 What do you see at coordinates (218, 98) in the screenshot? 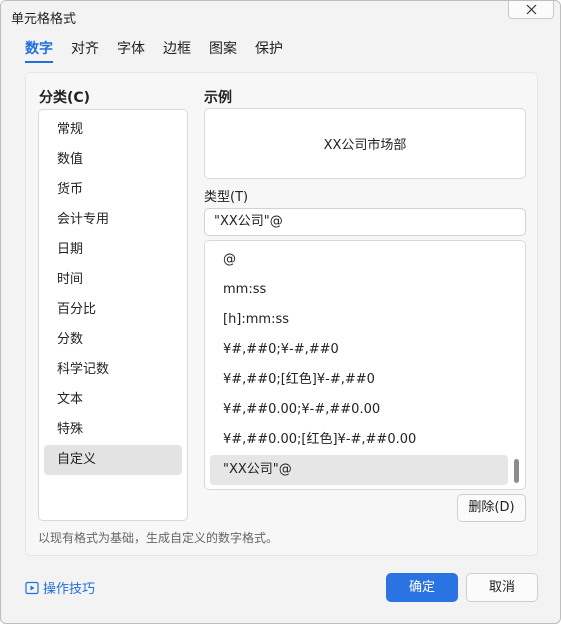
I see `sample-label: 示例` at bounding box center [218, 98].